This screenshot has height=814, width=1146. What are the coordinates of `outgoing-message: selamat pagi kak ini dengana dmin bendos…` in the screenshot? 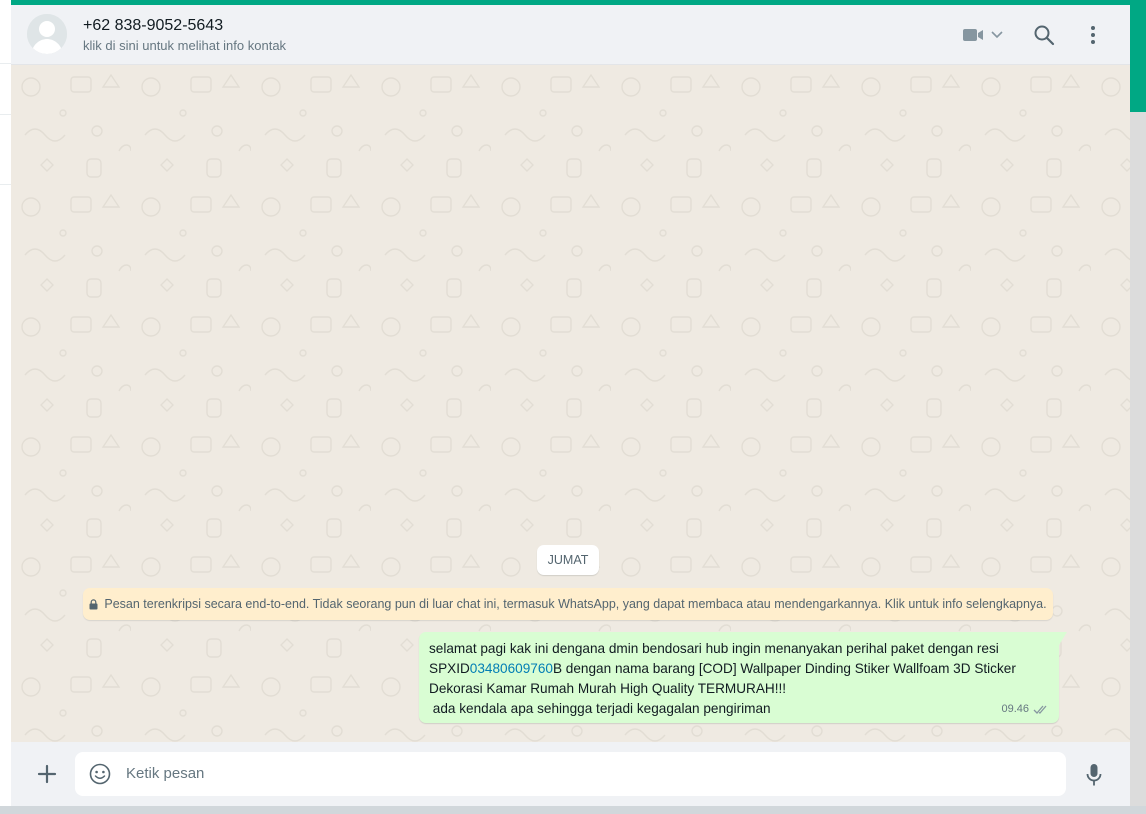 It's located at (743, 677).